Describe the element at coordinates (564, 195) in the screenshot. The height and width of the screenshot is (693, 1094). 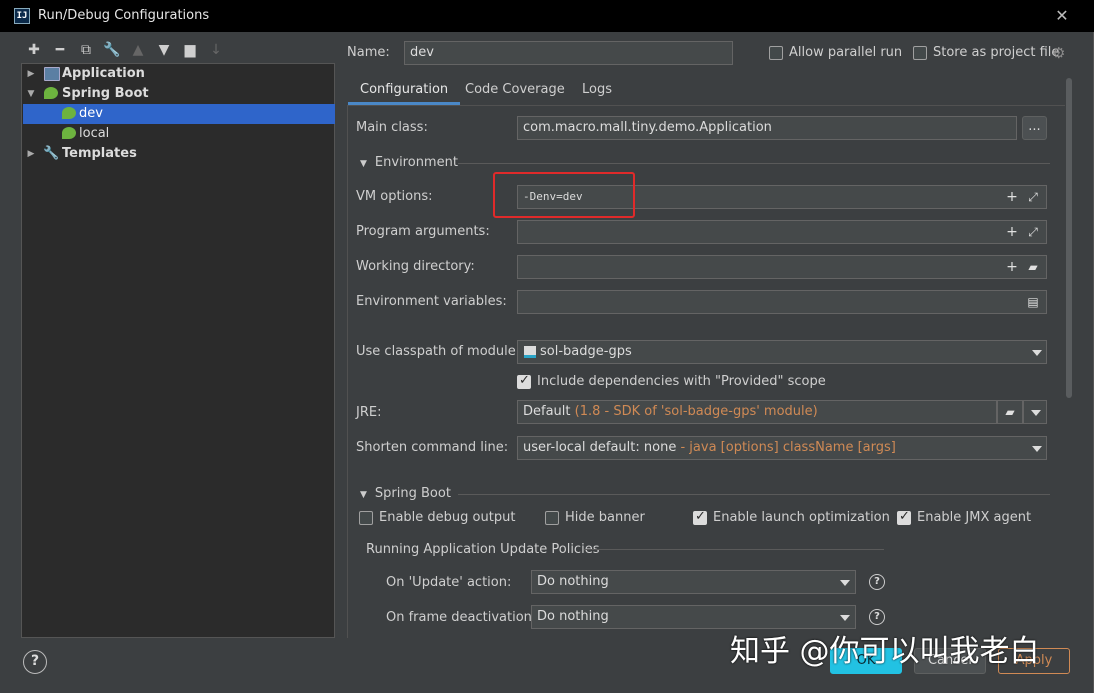
I see `highlight-annotation` at that location.